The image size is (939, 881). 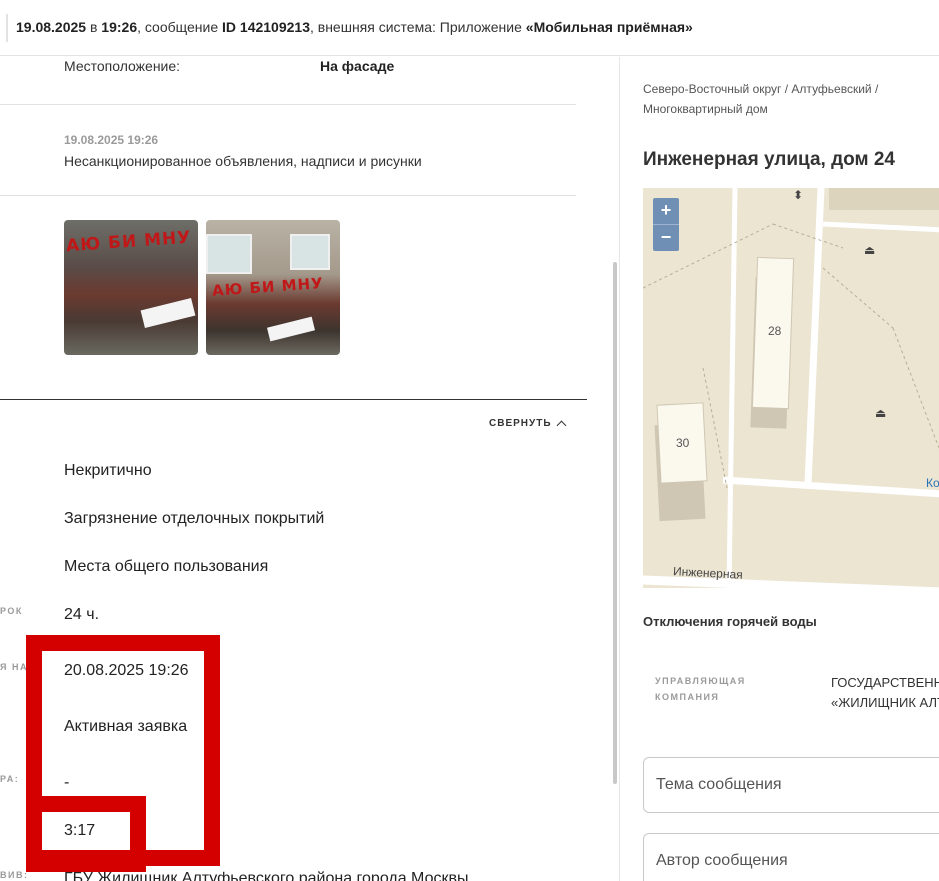 I want to click on location-value: На фасаде, so click(x=357, y=66).